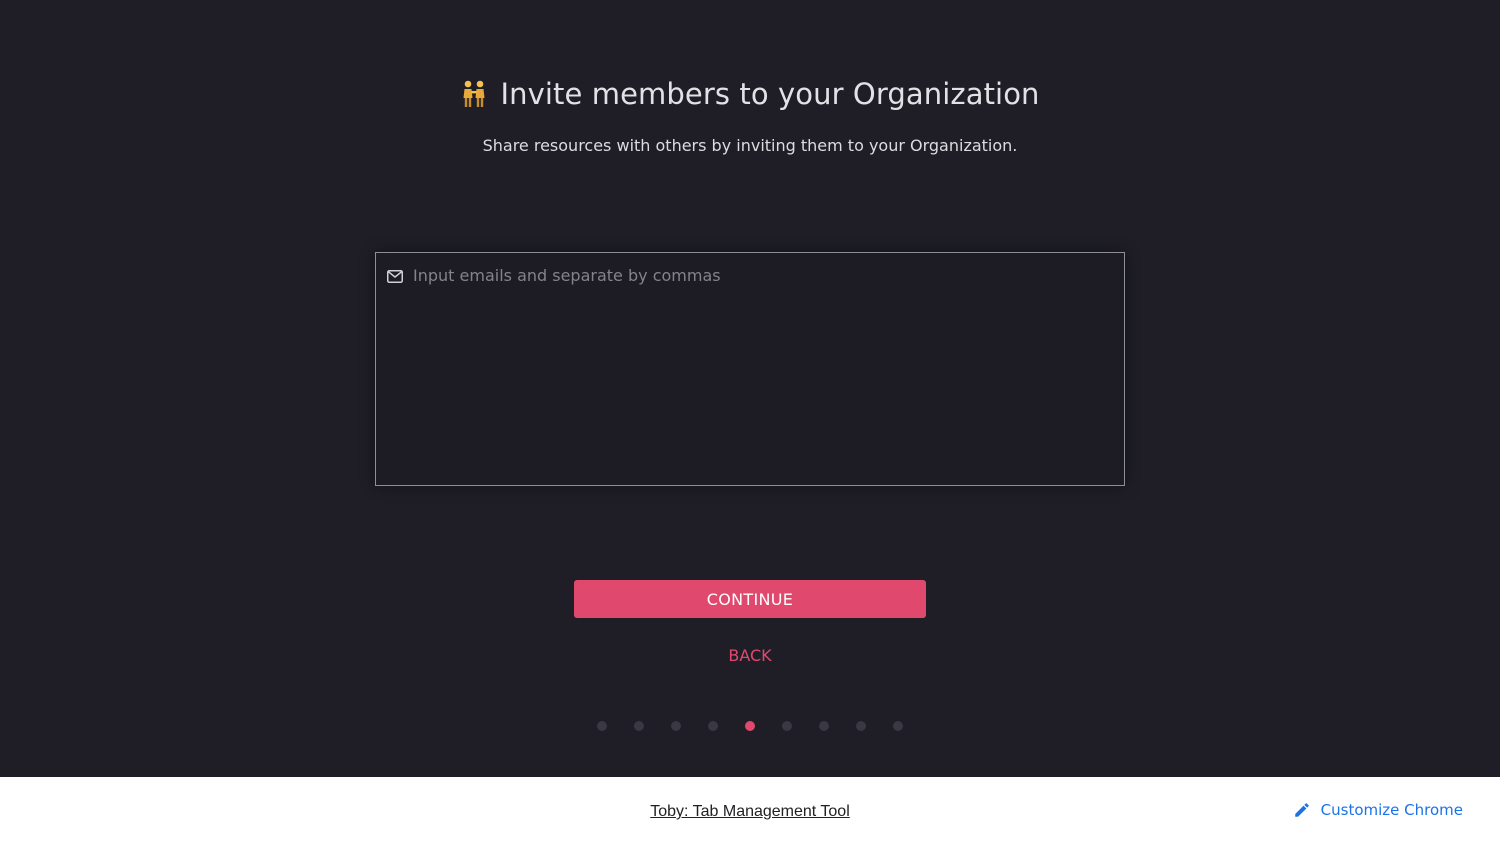 The width and height of the screenshot is (1500, 844). I want to click on toby-extension-link: Toby: Tab Management Tool, so click(750, 811).